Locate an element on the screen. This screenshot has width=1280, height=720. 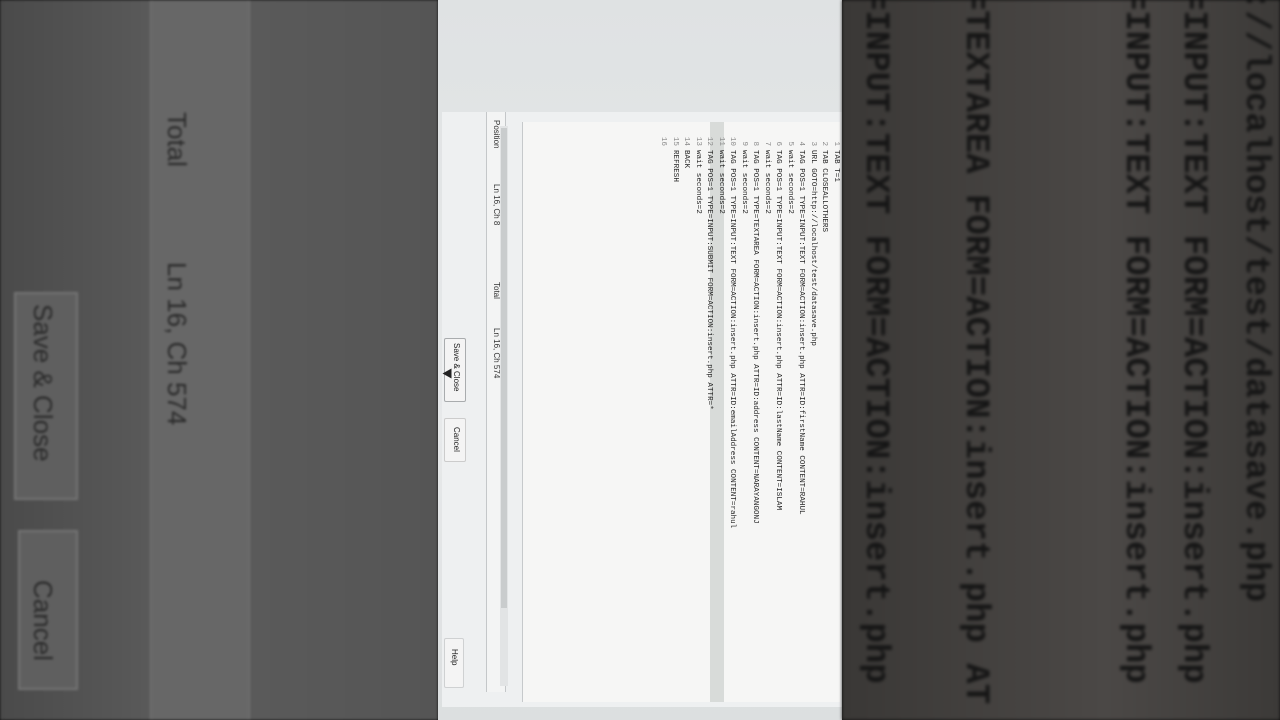
background-code-line-2: =INPUT:TEXT FORM=ACTION:insert.php is located at coordinates (1193, 342).